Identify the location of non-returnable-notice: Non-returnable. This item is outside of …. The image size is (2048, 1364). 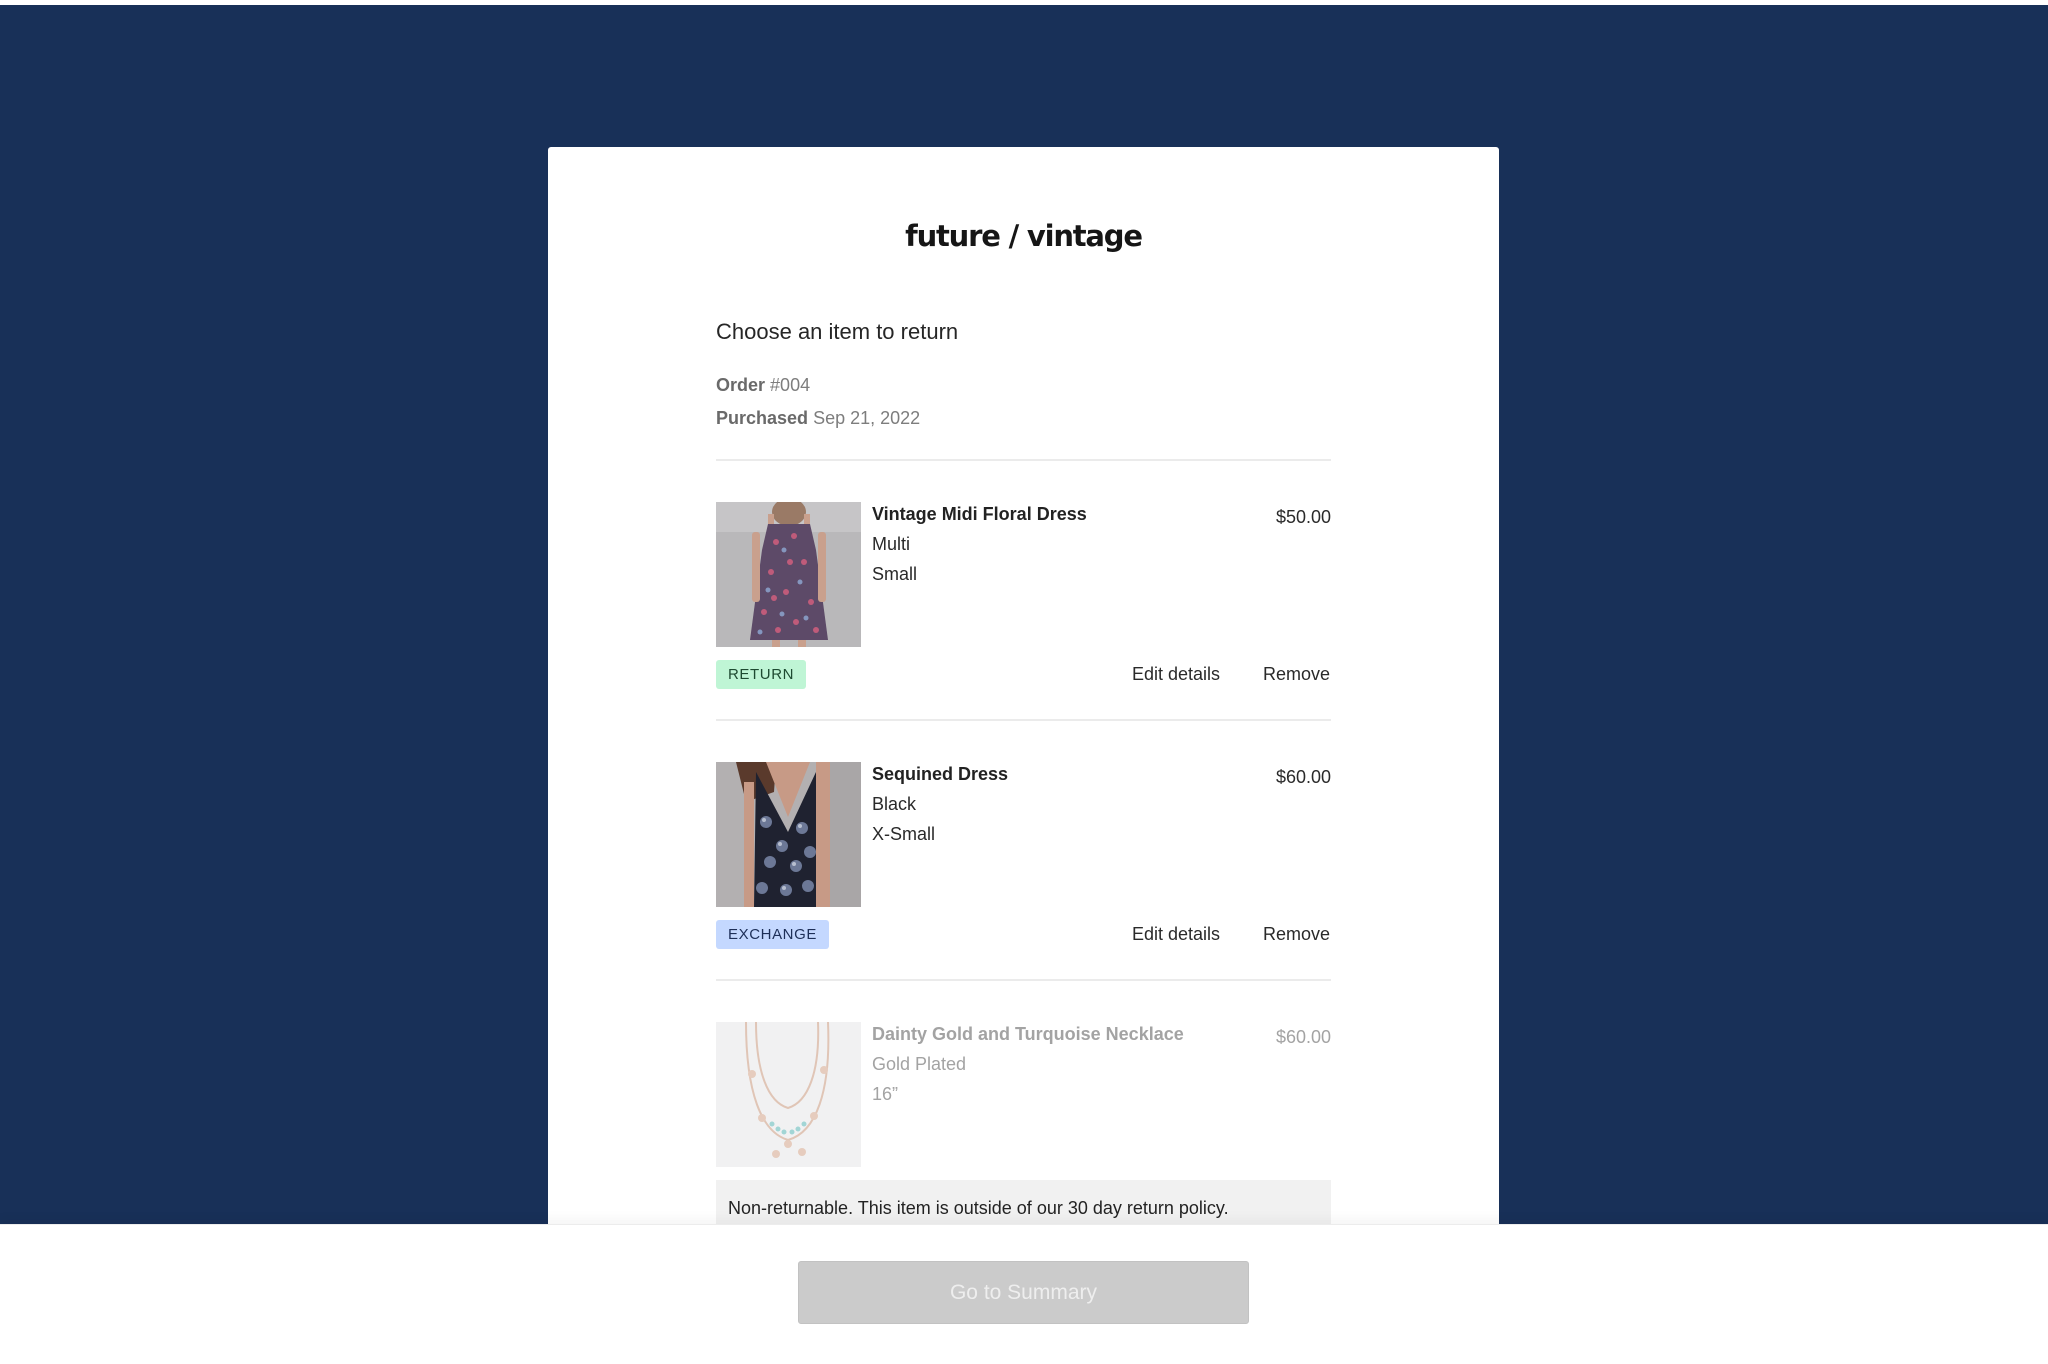
(1023, 1202).